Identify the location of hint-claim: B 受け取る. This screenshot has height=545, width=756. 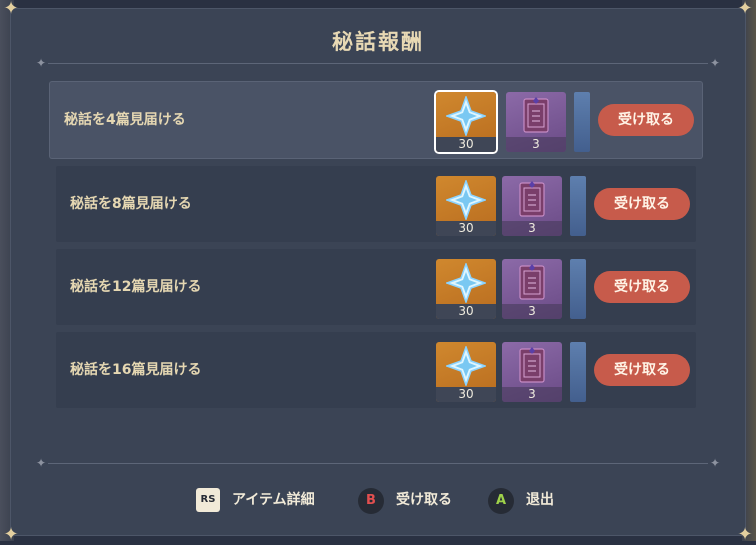
(418, 500).